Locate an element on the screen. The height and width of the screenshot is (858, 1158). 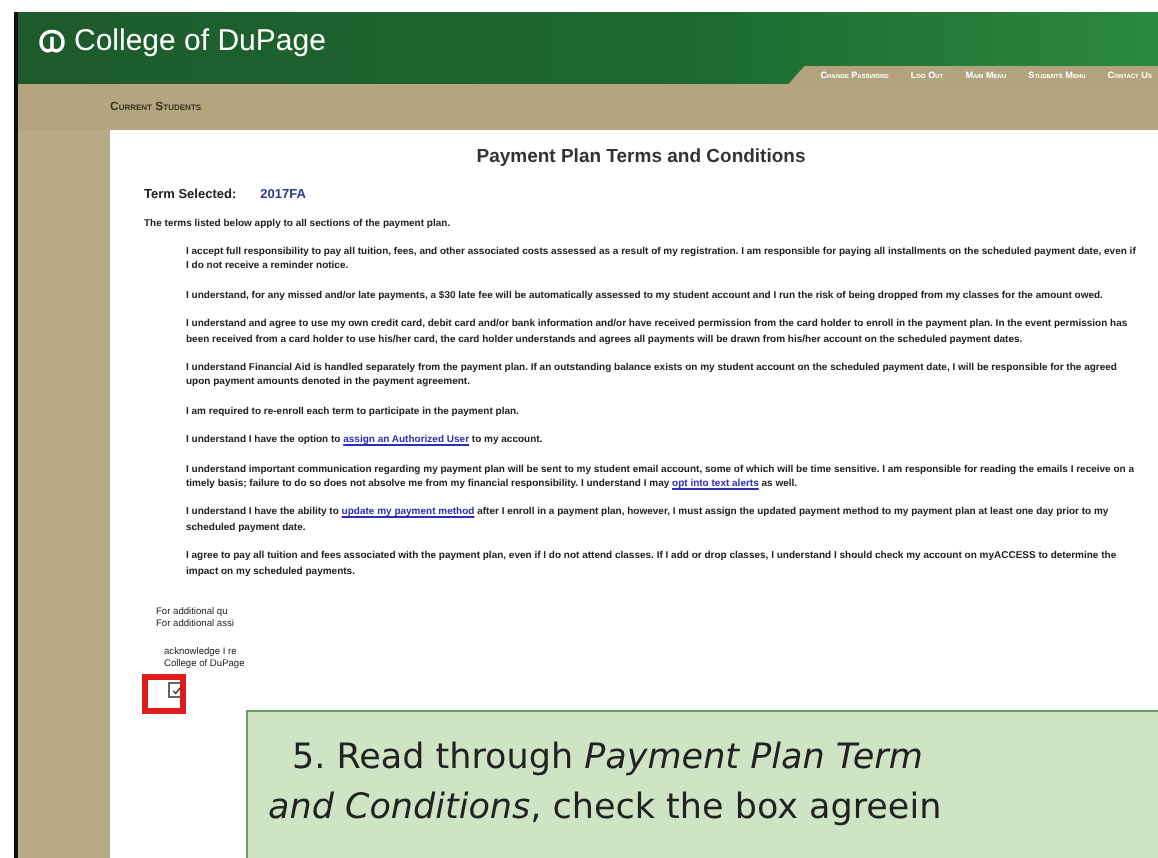
page-title: Payment Plan Terms and Conditions is located at coordinates (641, 157).